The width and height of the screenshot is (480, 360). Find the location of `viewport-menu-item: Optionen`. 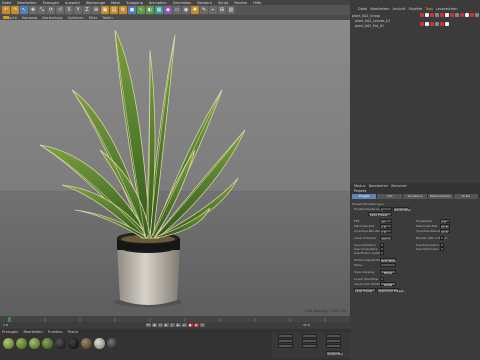

viewport-menu-item: Optionen is located at coordinates (76, 18).